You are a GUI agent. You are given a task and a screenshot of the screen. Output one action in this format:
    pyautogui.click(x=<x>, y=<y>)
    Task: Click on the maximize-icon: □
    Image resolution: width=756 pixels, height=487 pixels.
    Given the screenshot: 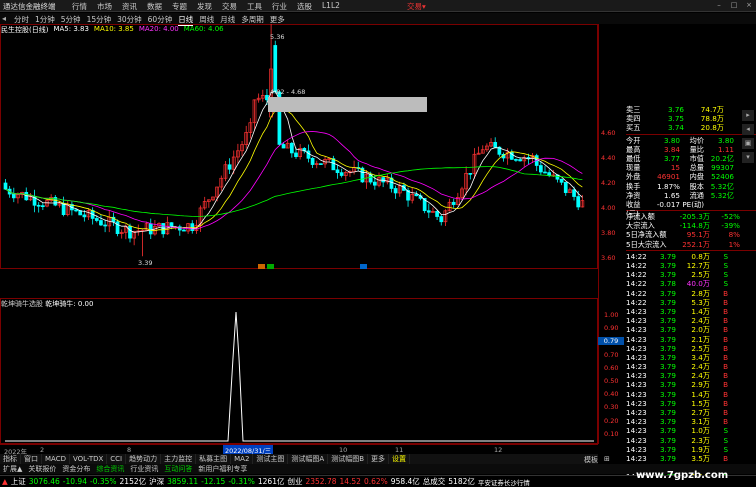 What is the action you would take?
    pyautogui.click(x=734, y=5)
    